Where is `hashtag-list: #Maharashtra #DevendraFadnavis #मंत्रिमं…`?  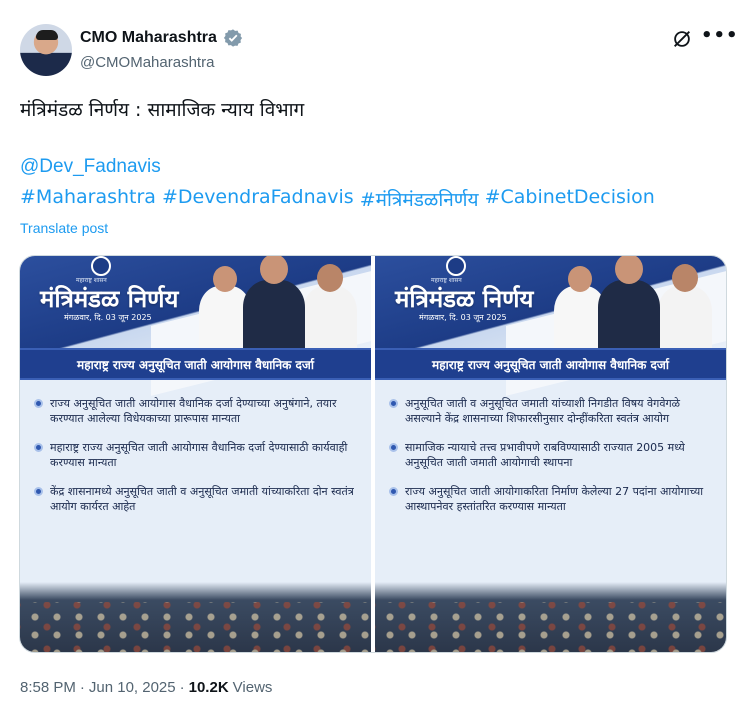
hashtag-list: #Maharashtra #DevendraFadnavis #मंत्रिमं… is located at coordinates (337, 199).